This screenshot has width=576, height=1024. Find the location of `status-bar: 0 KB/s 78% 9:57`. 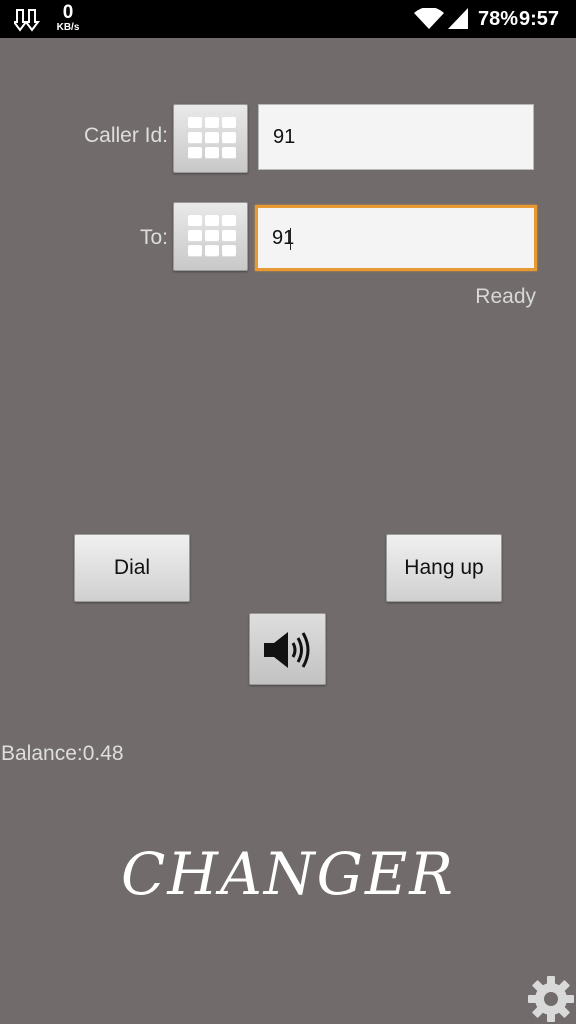

status-bar: 0 KB/s 78% 9:57 is located at coordinates (288, 19).